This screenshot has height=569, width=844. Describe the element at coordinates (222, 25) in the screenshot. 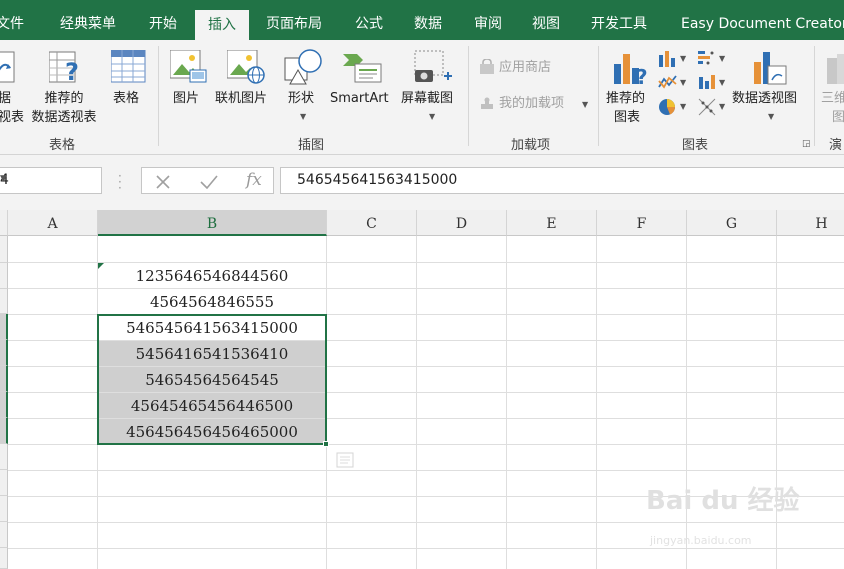

I see `tab-insert: 插入` at that location.